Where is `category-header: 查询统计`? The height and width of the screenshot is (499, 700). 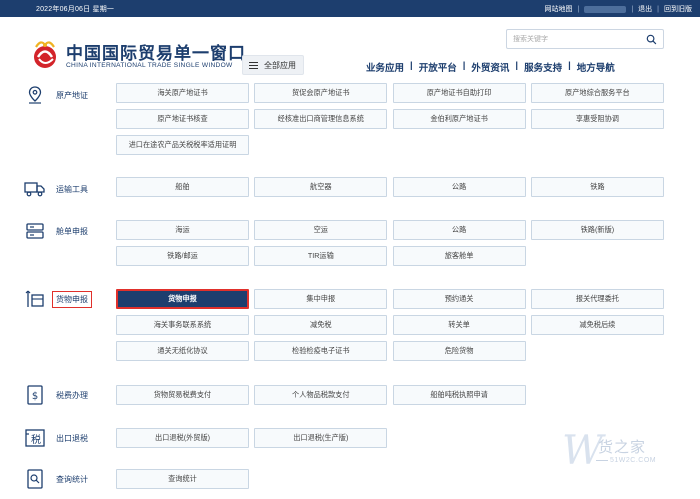 category-header: 查询统计 is located at coordinates (56, 479).